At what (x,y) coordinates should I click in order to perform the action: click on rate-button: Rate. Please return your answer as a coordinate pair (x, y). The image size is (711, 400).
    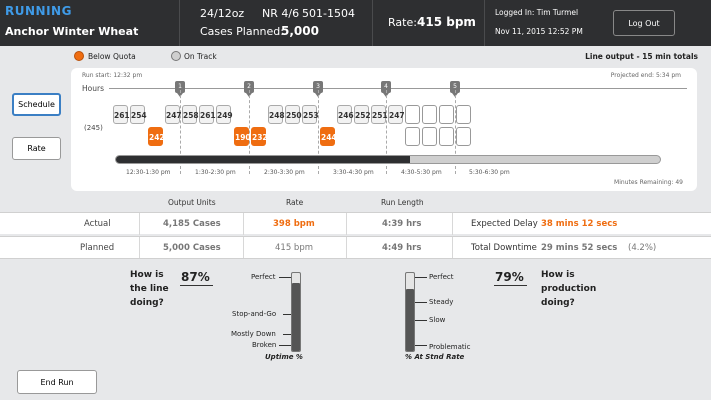
    Looking at the image, I should click on (36, 148).